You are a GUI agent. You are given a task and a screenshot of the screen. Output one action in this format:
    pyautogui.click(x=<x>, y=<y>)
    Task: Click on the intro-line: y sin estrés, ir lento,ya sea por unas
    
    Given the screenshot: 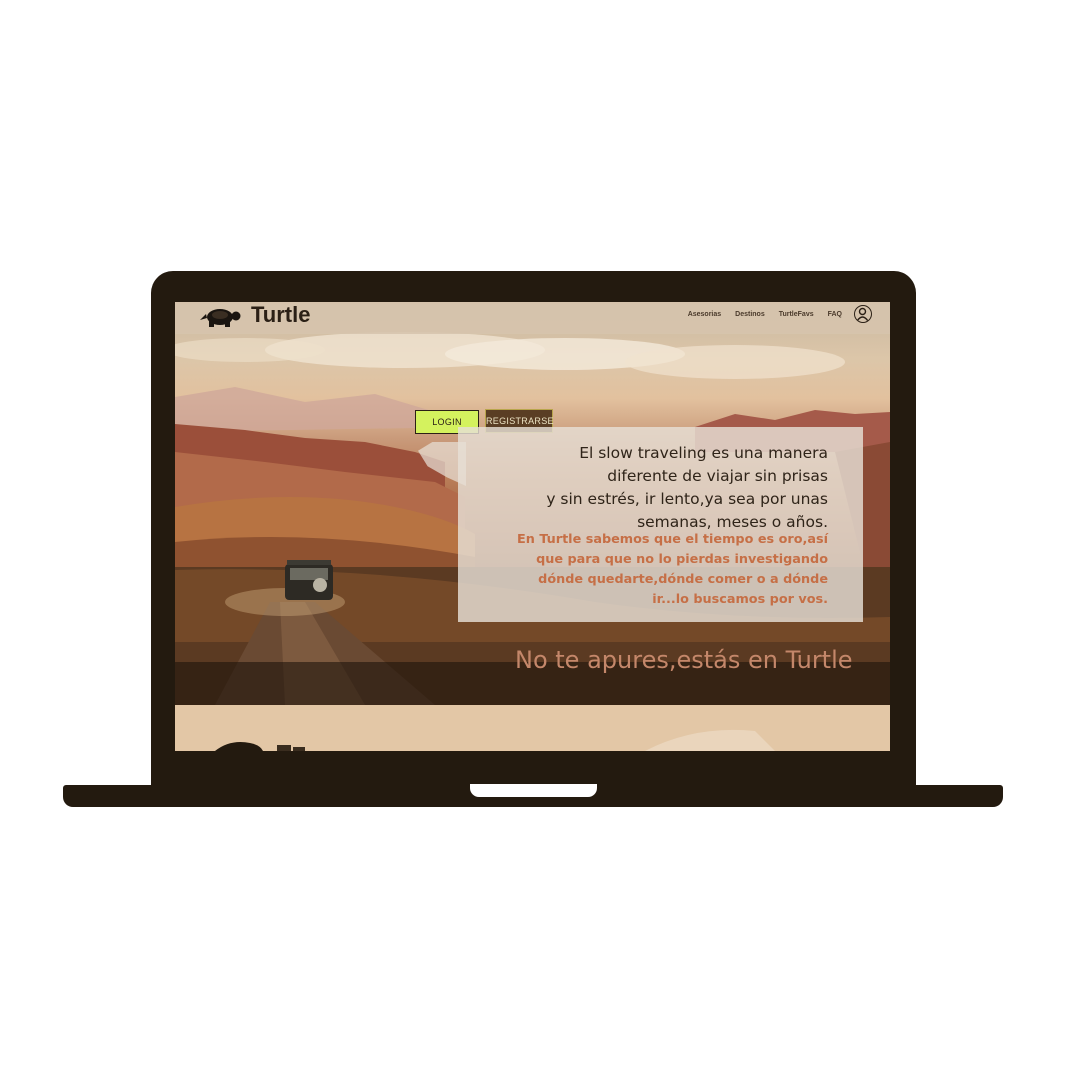 What is the action you would take?
    pyautogui.click(x=687, y=499)
    